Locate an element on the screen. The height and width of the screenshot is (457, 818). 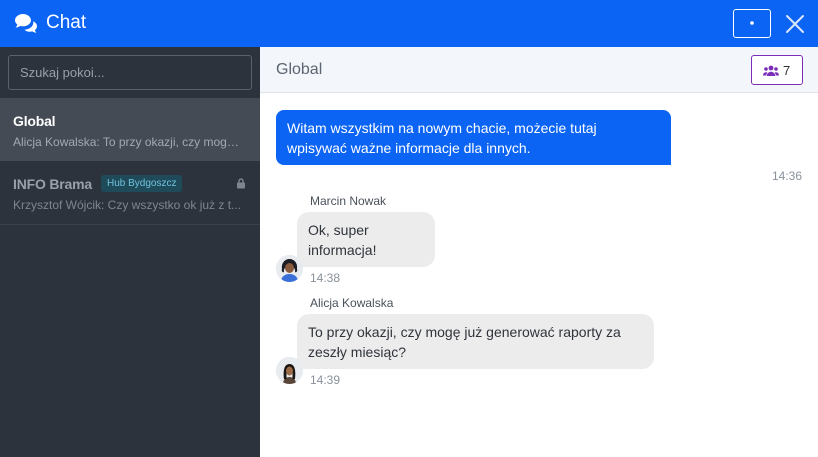
message-time: 14:39 is located at coordinates (325, 380).